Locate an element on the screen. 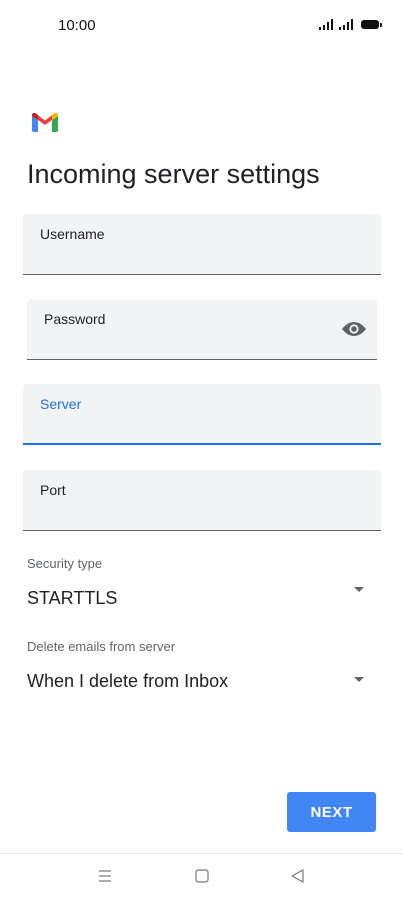  next-button: NEXT is located at coordinates (331, 812).